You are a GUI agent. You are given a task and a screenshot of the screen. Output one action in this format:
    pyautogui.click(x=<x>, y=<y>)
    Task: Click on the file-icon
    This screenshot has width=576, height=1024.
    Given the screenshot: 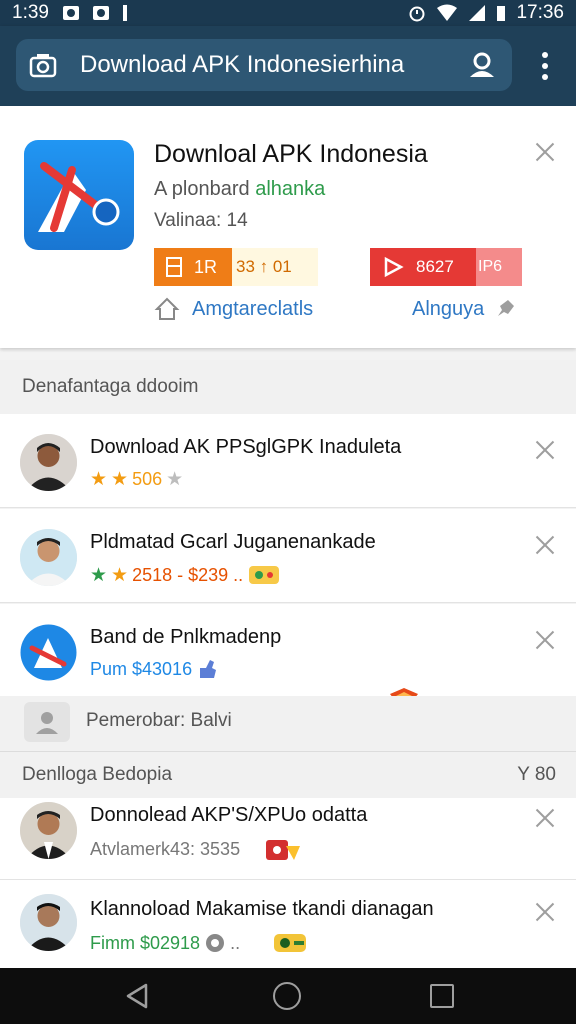 What is the action you would take?
    pyautogui.click(x=174, y=267)
    